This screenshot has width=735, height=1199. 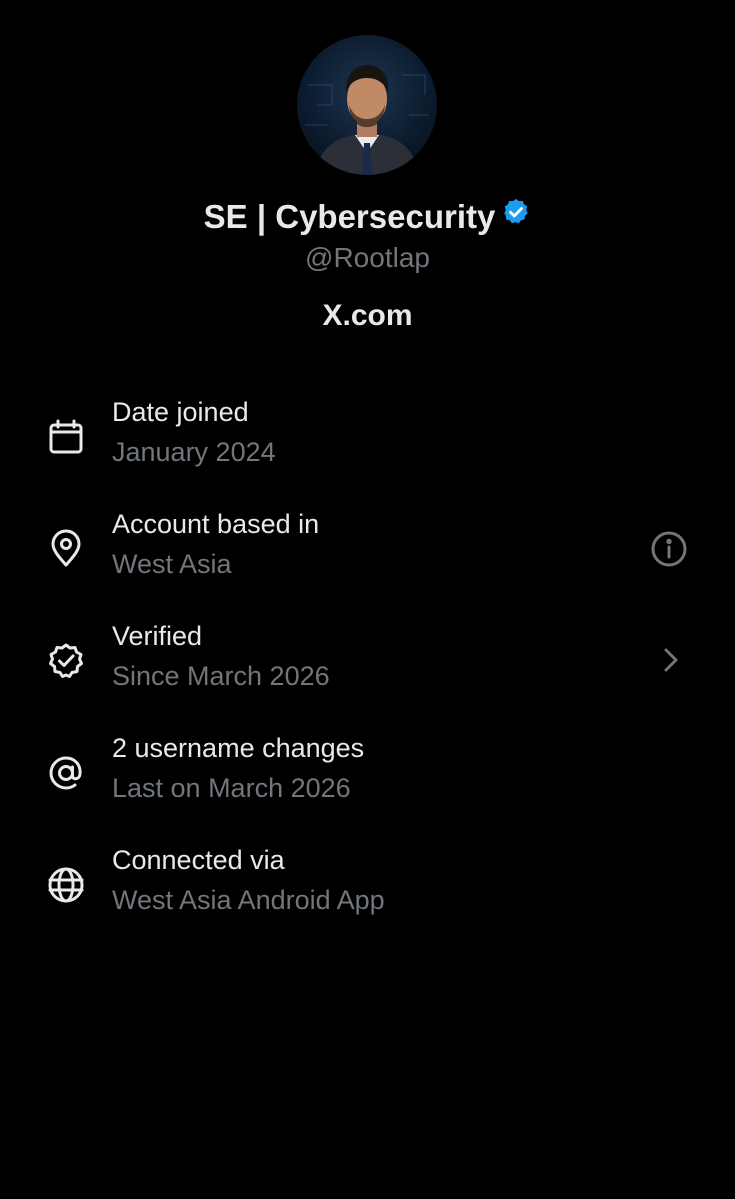 What do you see at coordinates (248, 900) in the screenshot?
I see `detail-subtitle: West Asia Android App` at bounding box center [248, 900].